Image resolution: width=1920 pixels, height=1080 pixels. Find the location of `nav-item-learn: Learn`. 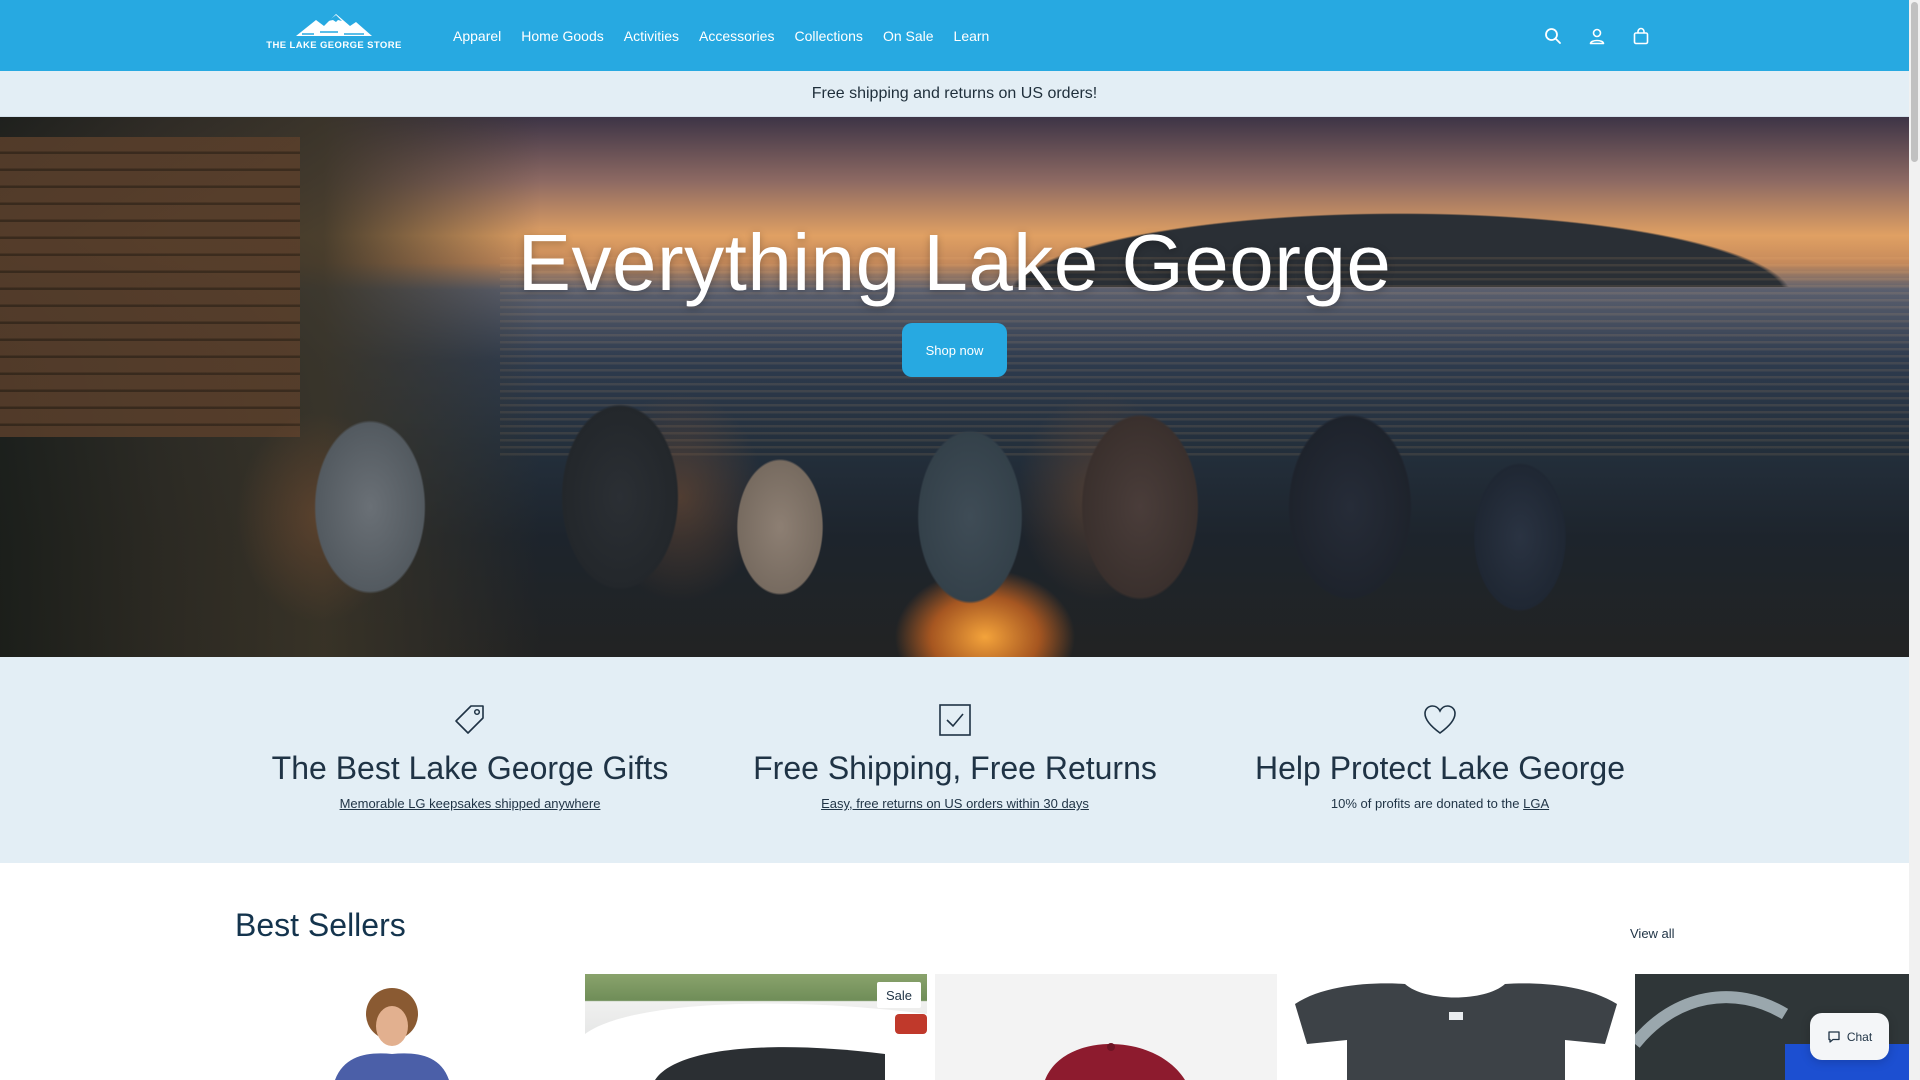

nav-item-learn: Learn is located at coordinates (972, 36).